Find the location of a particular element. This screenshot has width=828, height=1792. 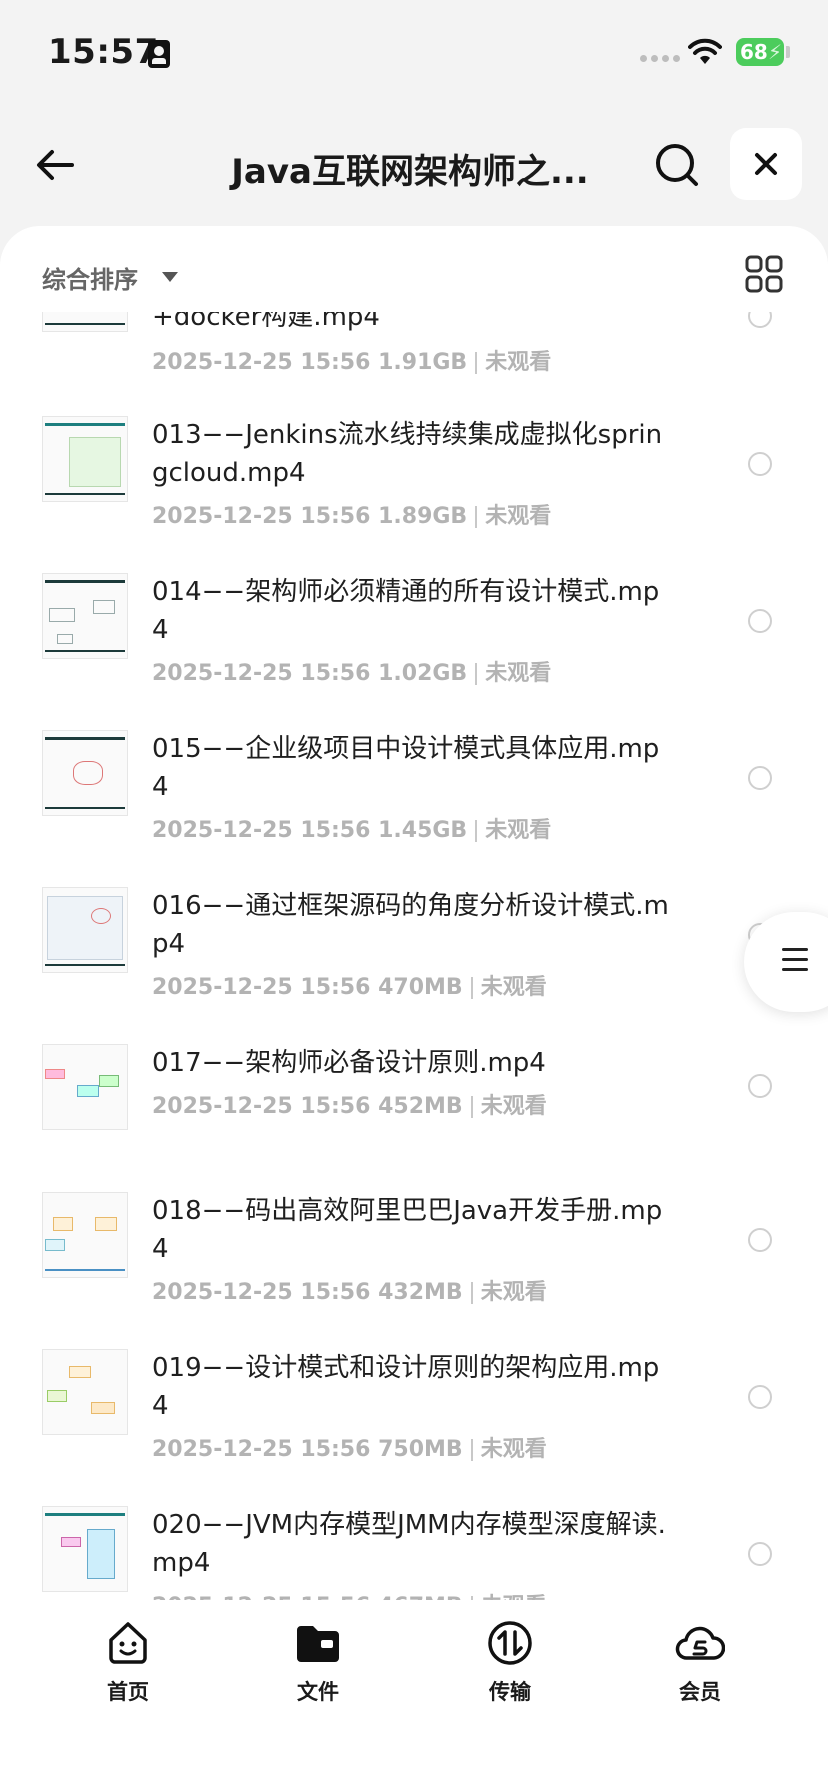

search-icon is located at coordinates (677, 165).